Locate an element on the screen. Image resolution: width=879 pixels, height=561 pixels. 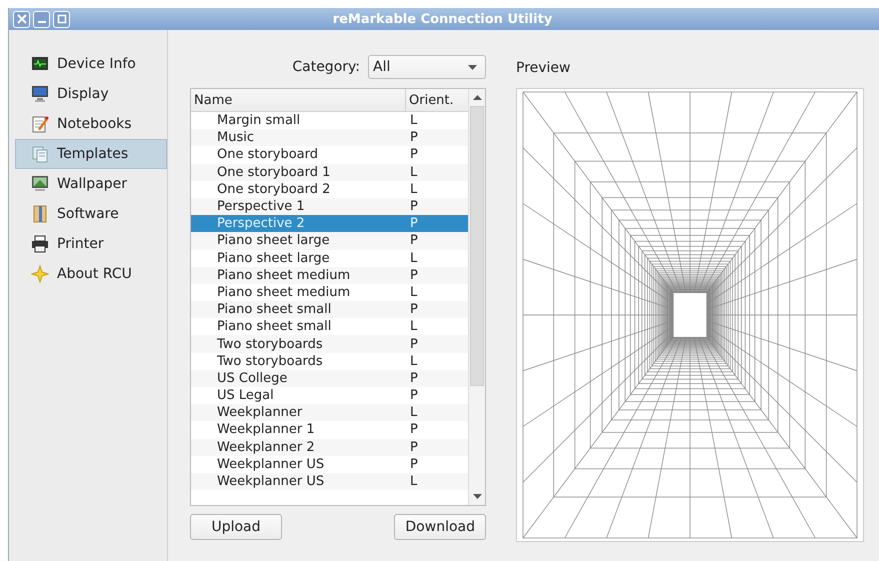
upload-button: Upload is located at coordinates (236, 527).